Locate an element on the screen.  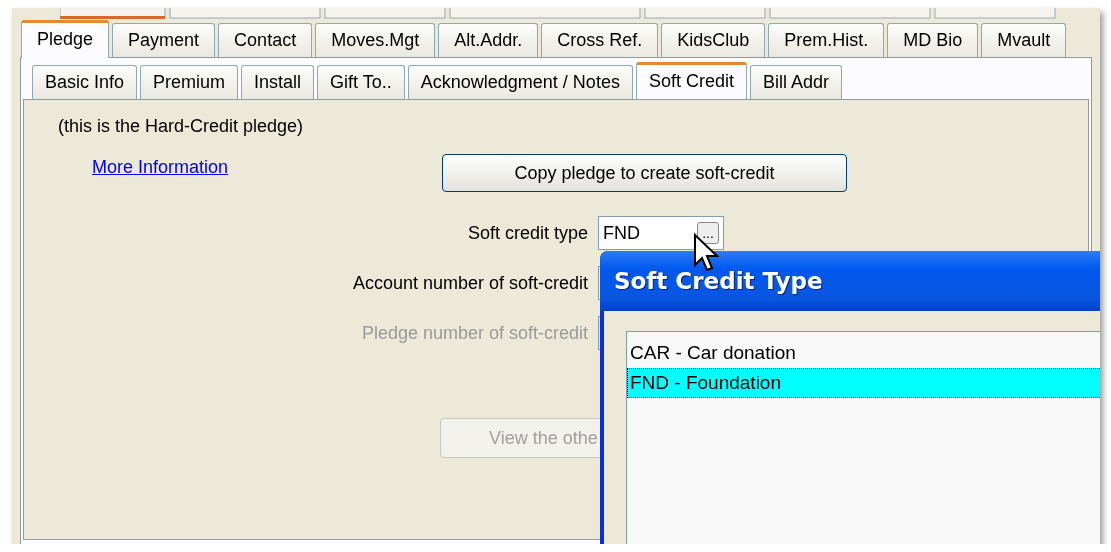
tab: Cross Ref. is located at coordinates (600, 40).